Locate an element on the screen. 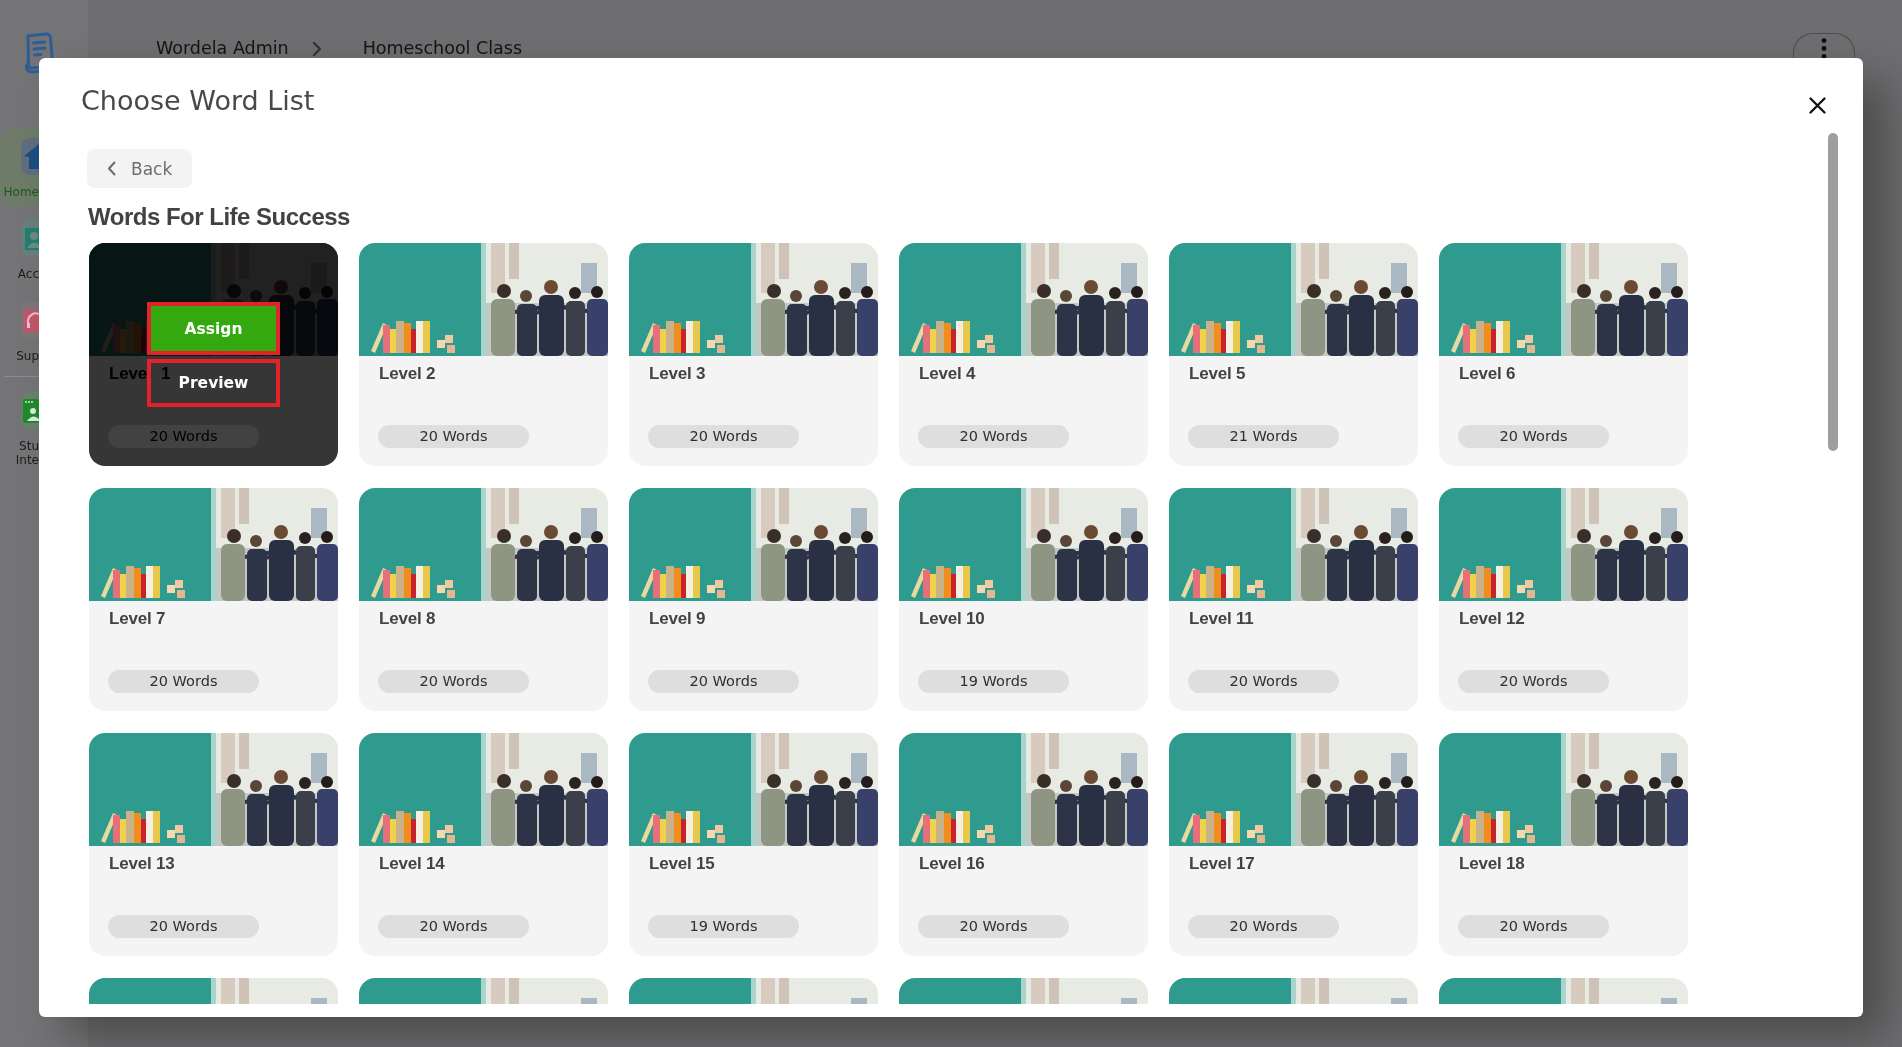 The image size is (1902, 1047). person-icon is located at coordinates (30, 238).